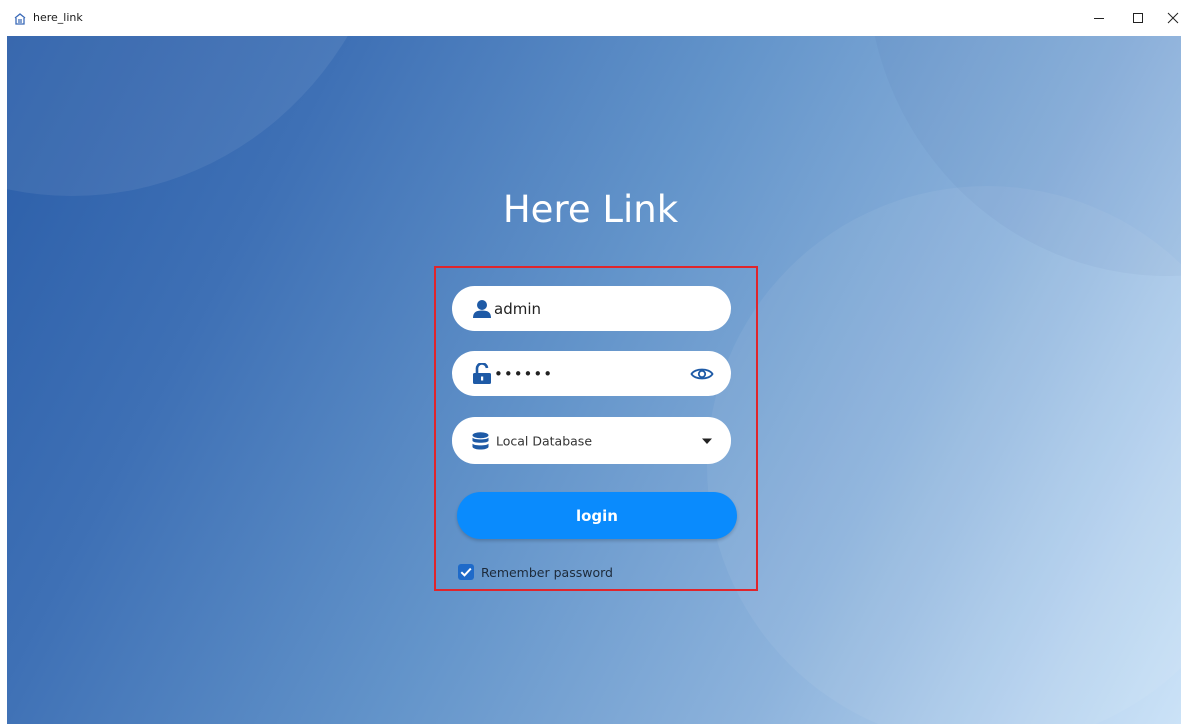  What do you see at coordinates (597, 515) in the screenshot?
I see `login-button: login` at bounding box center [597, 515].